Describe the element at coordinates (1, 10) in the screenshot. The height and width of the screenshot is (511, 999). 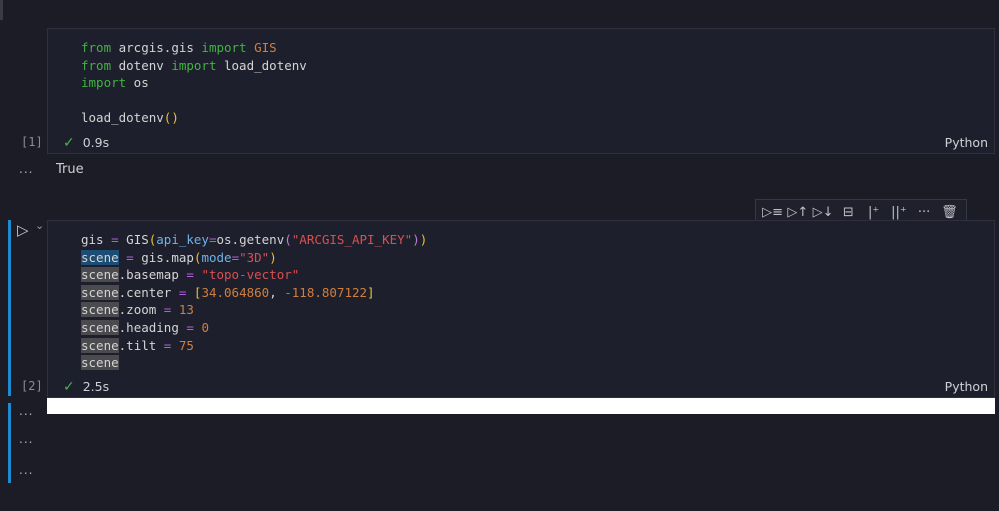
I see `scrollbar` at that location.